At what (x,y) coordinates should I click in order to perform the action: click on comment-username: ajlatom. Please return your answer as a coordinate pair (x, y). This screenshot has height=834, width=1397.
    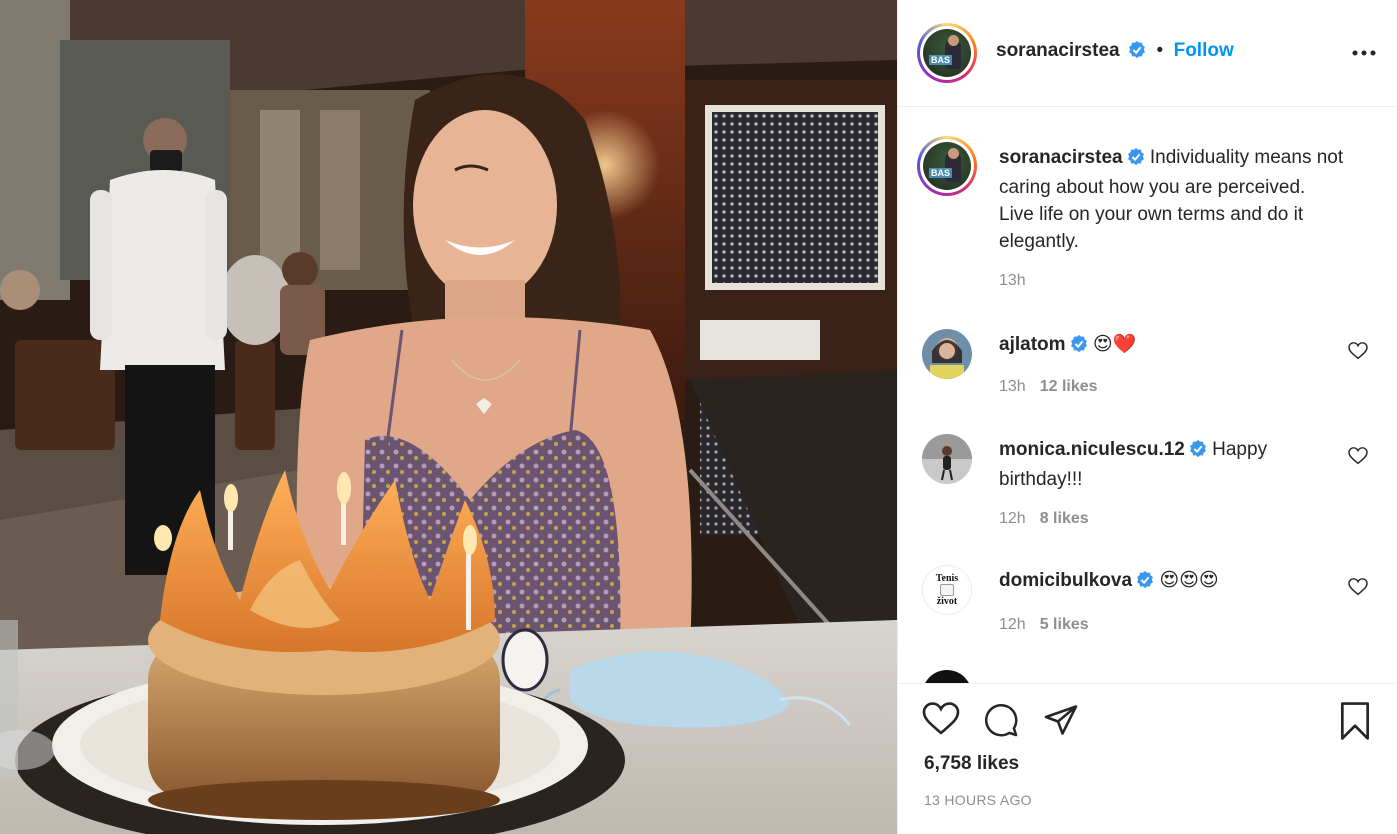
    Looking at the image, I should click on (1032, 344).